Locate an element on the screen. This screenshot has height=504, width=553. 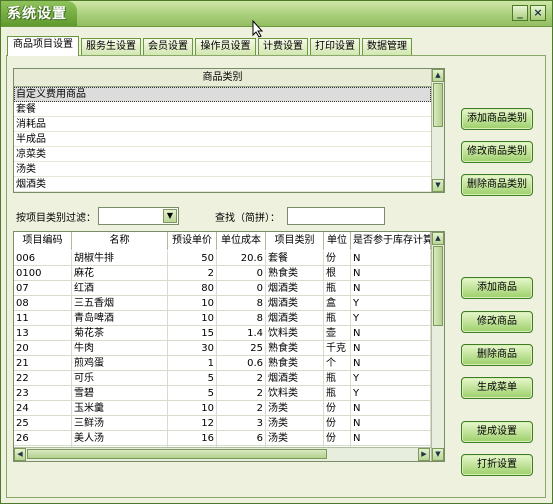
table-cell: 盒 is located at coordinates (337, 303).